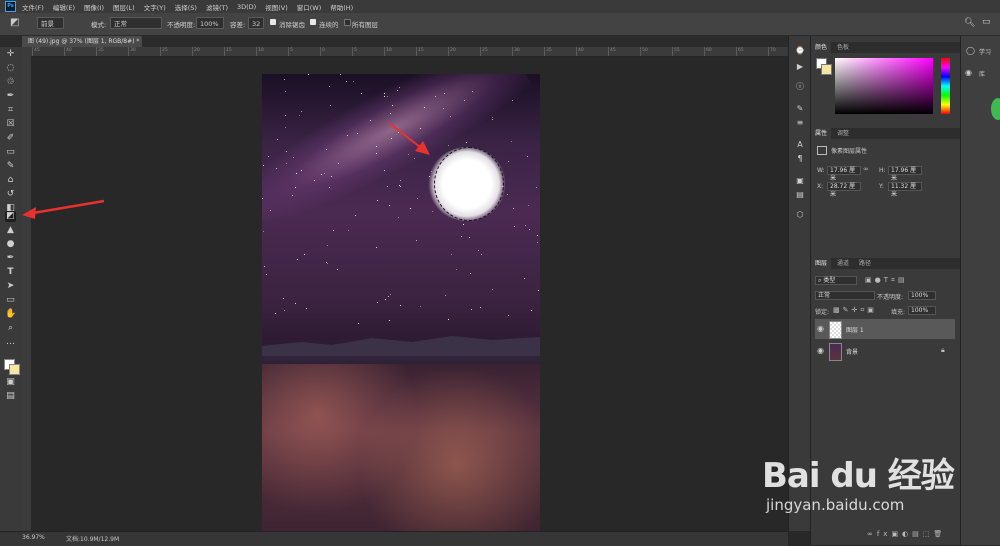 Image resolution: width=1000 pixels, height=546 pixels. Describe the element at coordinates (821, 133) in the screenshot. I see `tab-properties: 属性` at that location.